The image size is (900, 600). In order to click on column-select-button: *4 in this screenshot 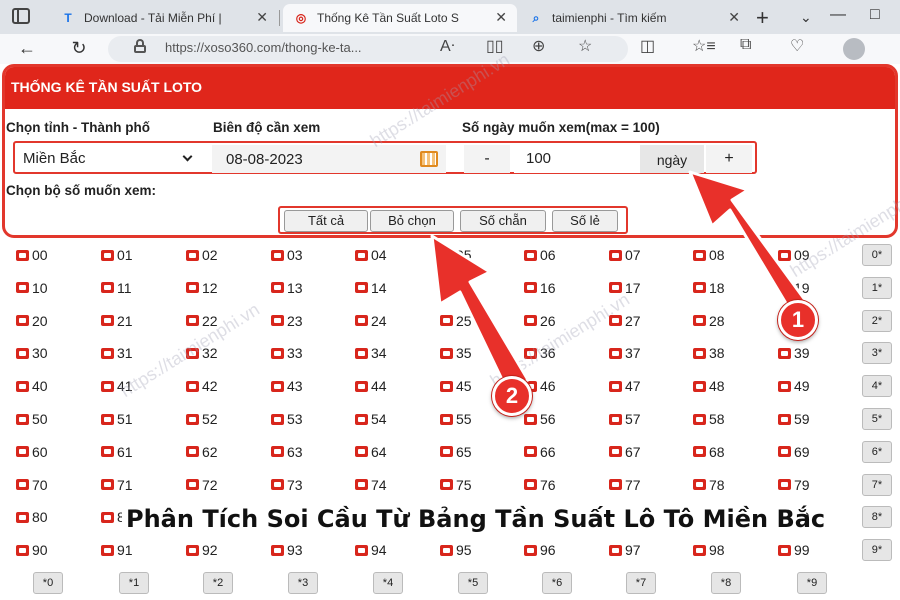, I will do `click(388, 583)`.